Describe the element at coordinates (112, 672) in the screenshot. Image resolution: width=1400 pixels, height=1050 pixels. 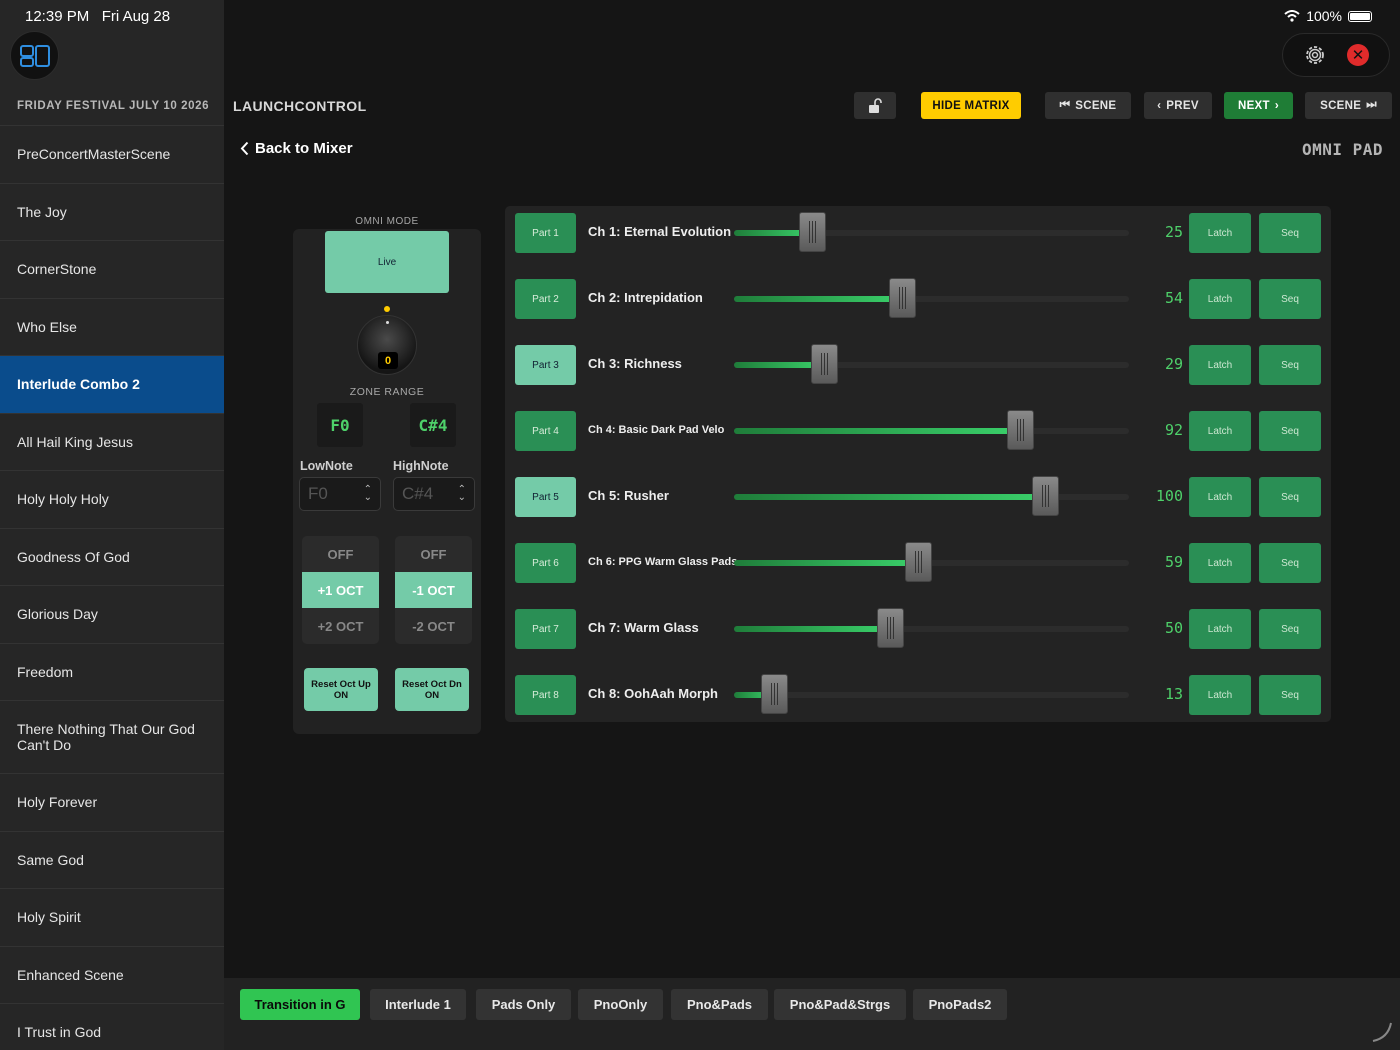
I see `song-item: Freedom` at that location.